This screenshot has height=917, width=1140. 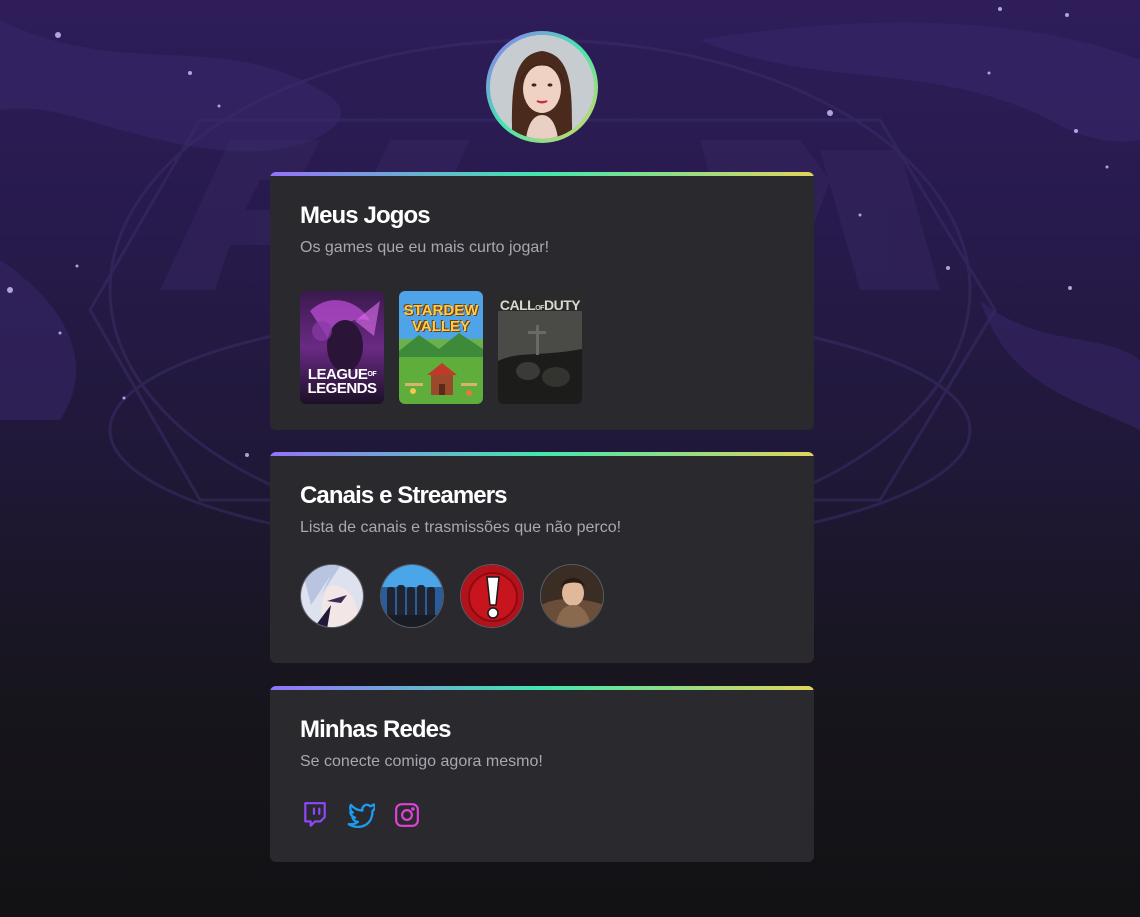 I want to click on cod-cover-line1: CALL, so click(x=517, y=305).